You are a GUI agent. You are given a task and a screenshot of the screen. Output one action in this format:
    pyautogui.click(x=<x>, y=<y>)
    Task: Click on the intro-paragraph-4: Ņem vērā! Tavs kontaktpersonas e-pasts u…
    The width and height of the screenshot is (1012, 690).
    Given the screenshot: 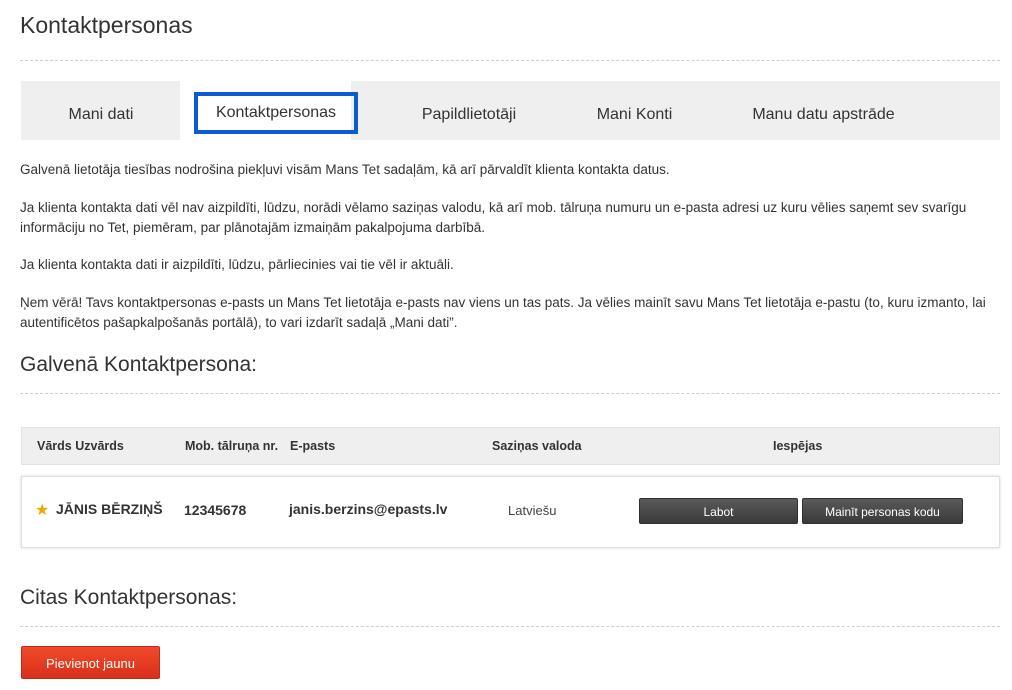 What is the action you would take?
    pyautogui.click(x=503, y=312)
    